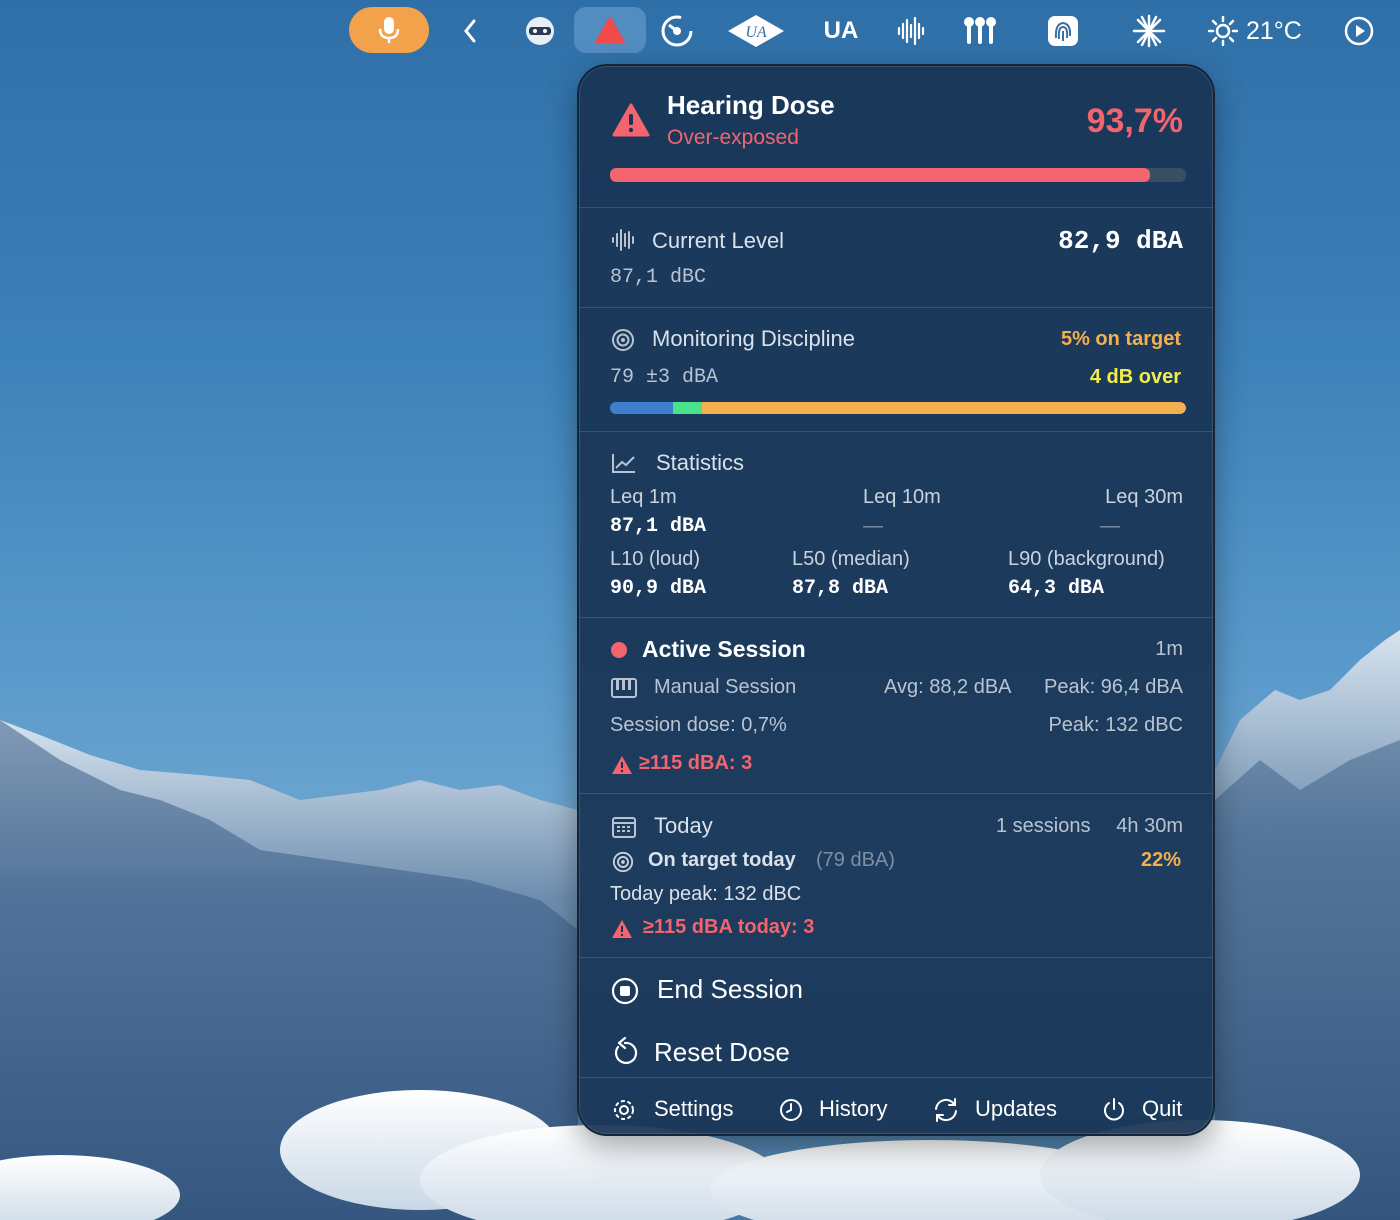  Describe the element at coordinates (840, 588) in the screenshot. I see `l50-value: 87,8 dBA` at that location.